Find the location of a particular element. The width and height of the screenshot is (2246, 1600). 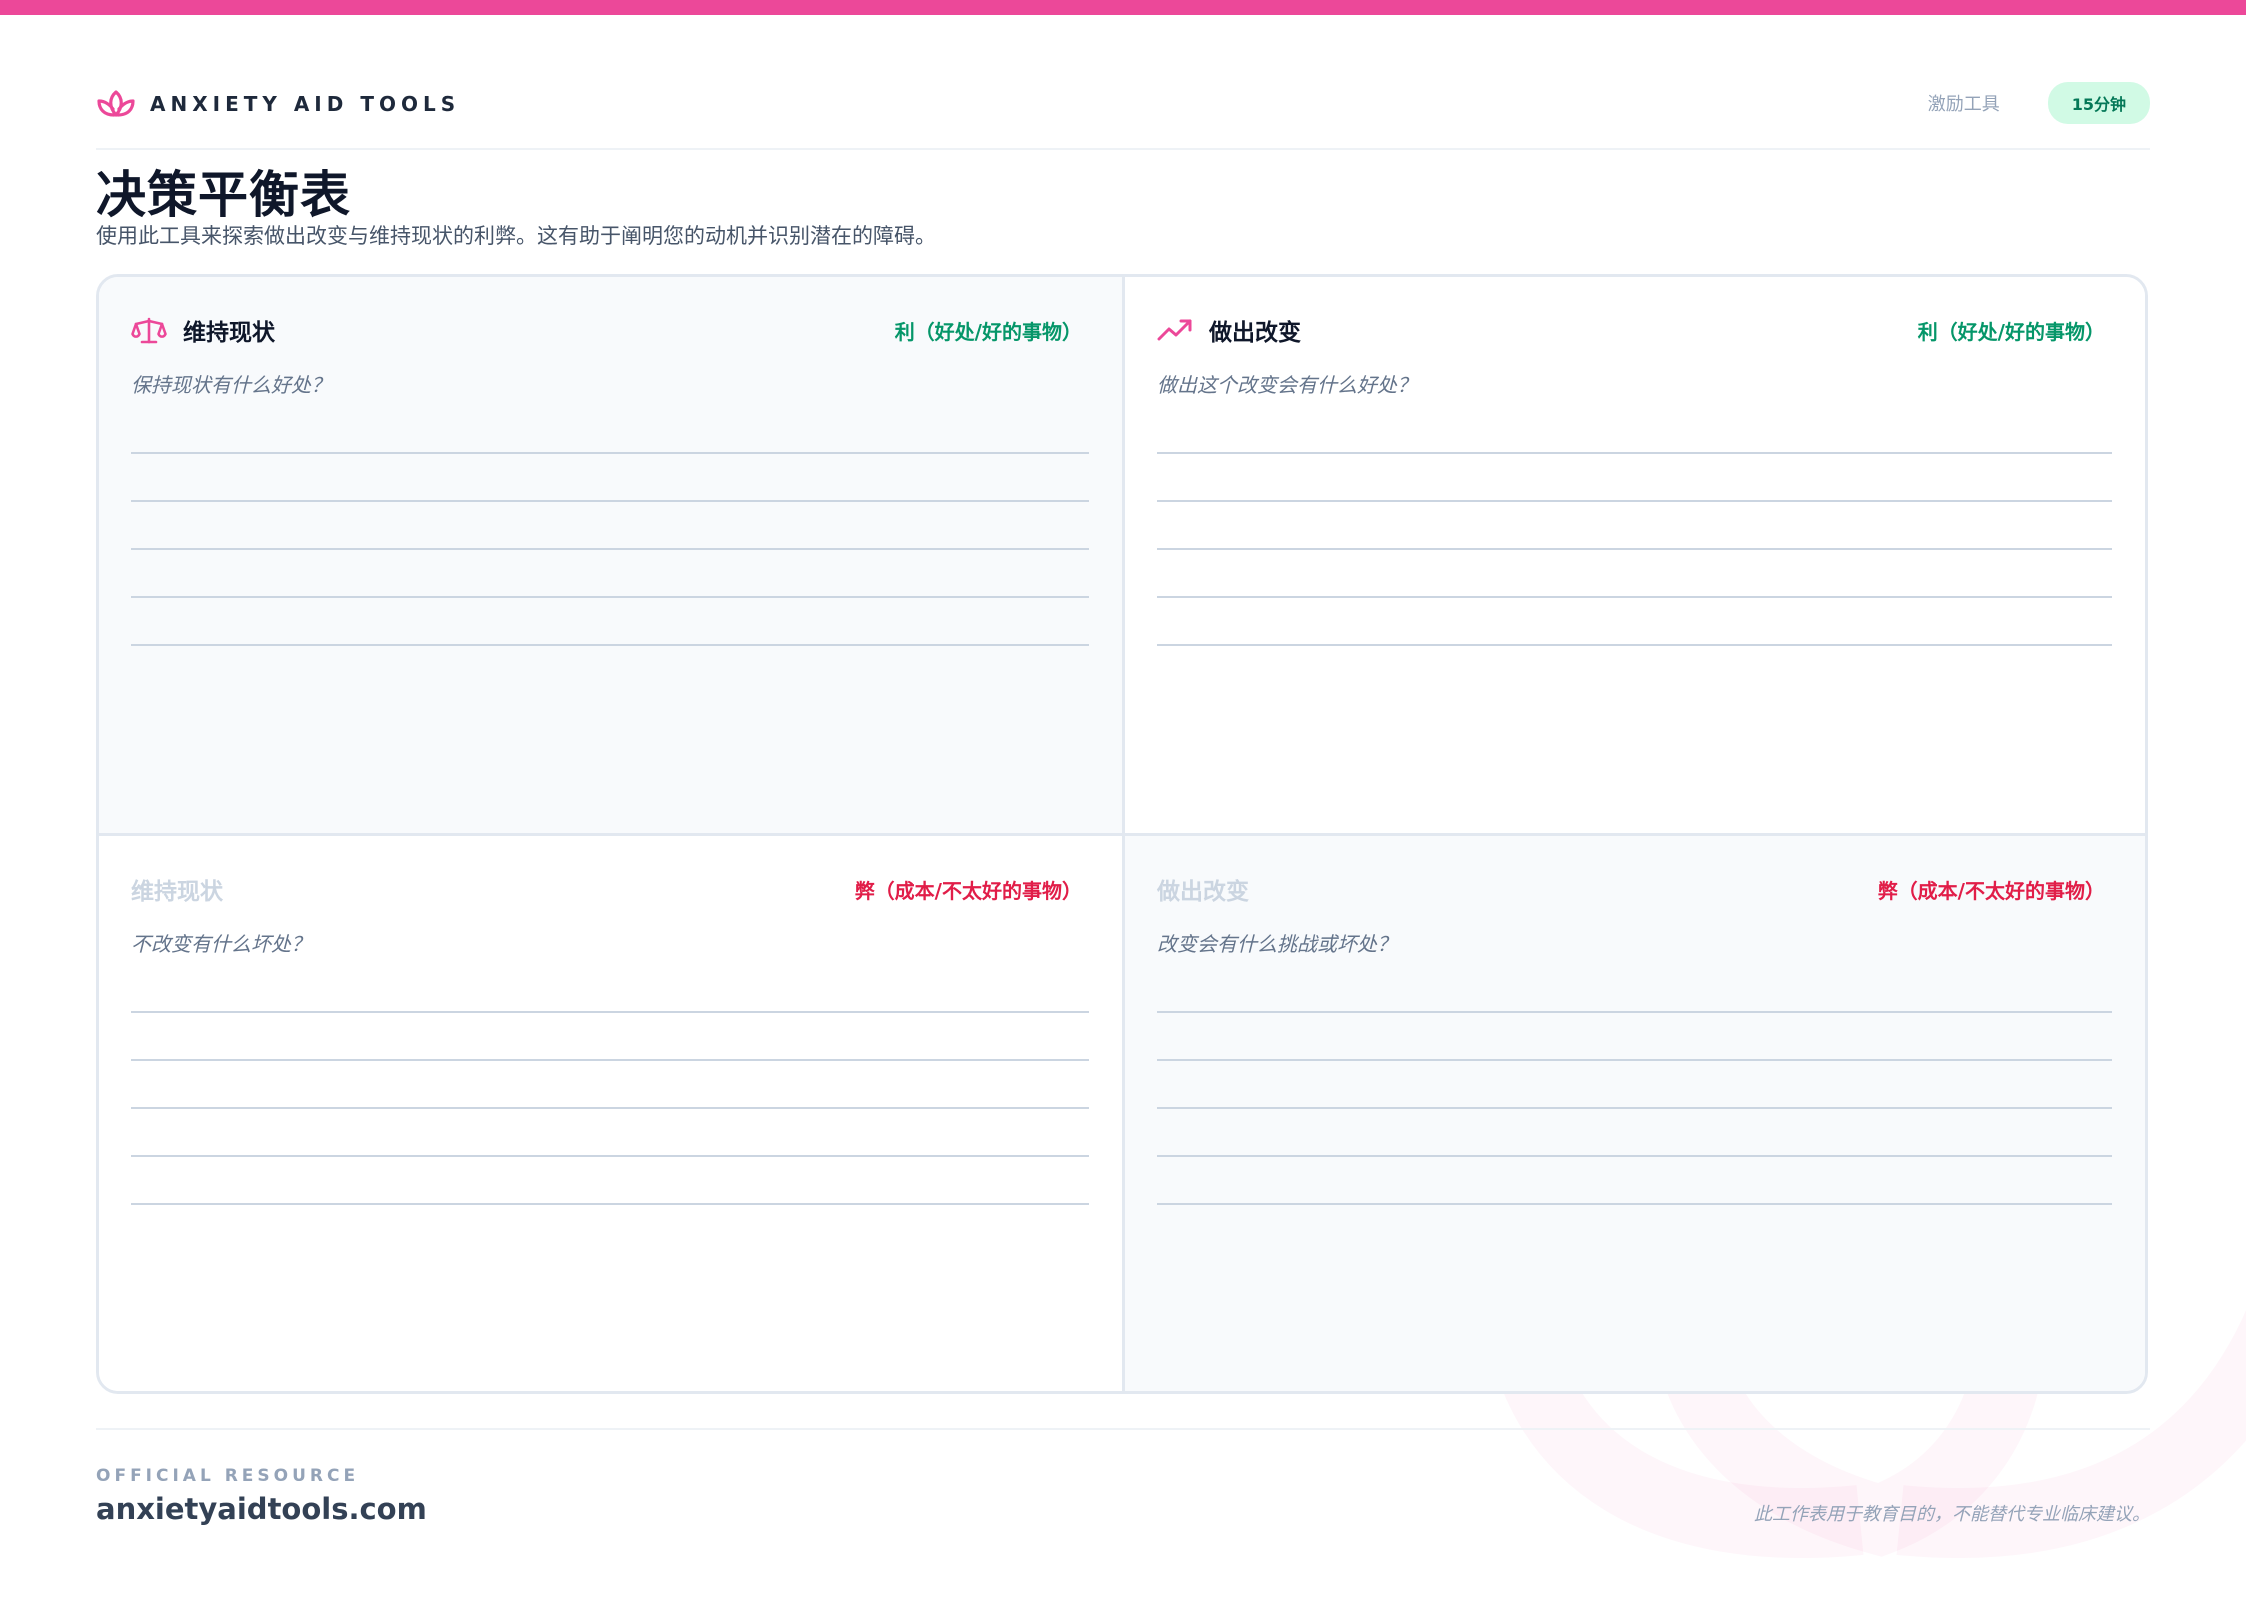

footer-divider is located at coordinates (1123, 1429).